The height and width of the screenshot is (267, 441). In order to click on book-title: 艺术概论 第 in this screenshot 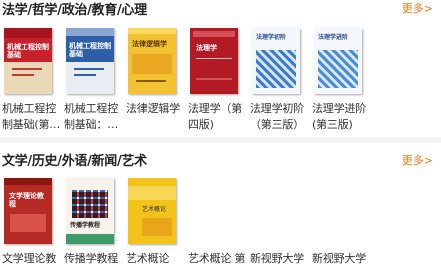, I will do `click(221, 259)`.